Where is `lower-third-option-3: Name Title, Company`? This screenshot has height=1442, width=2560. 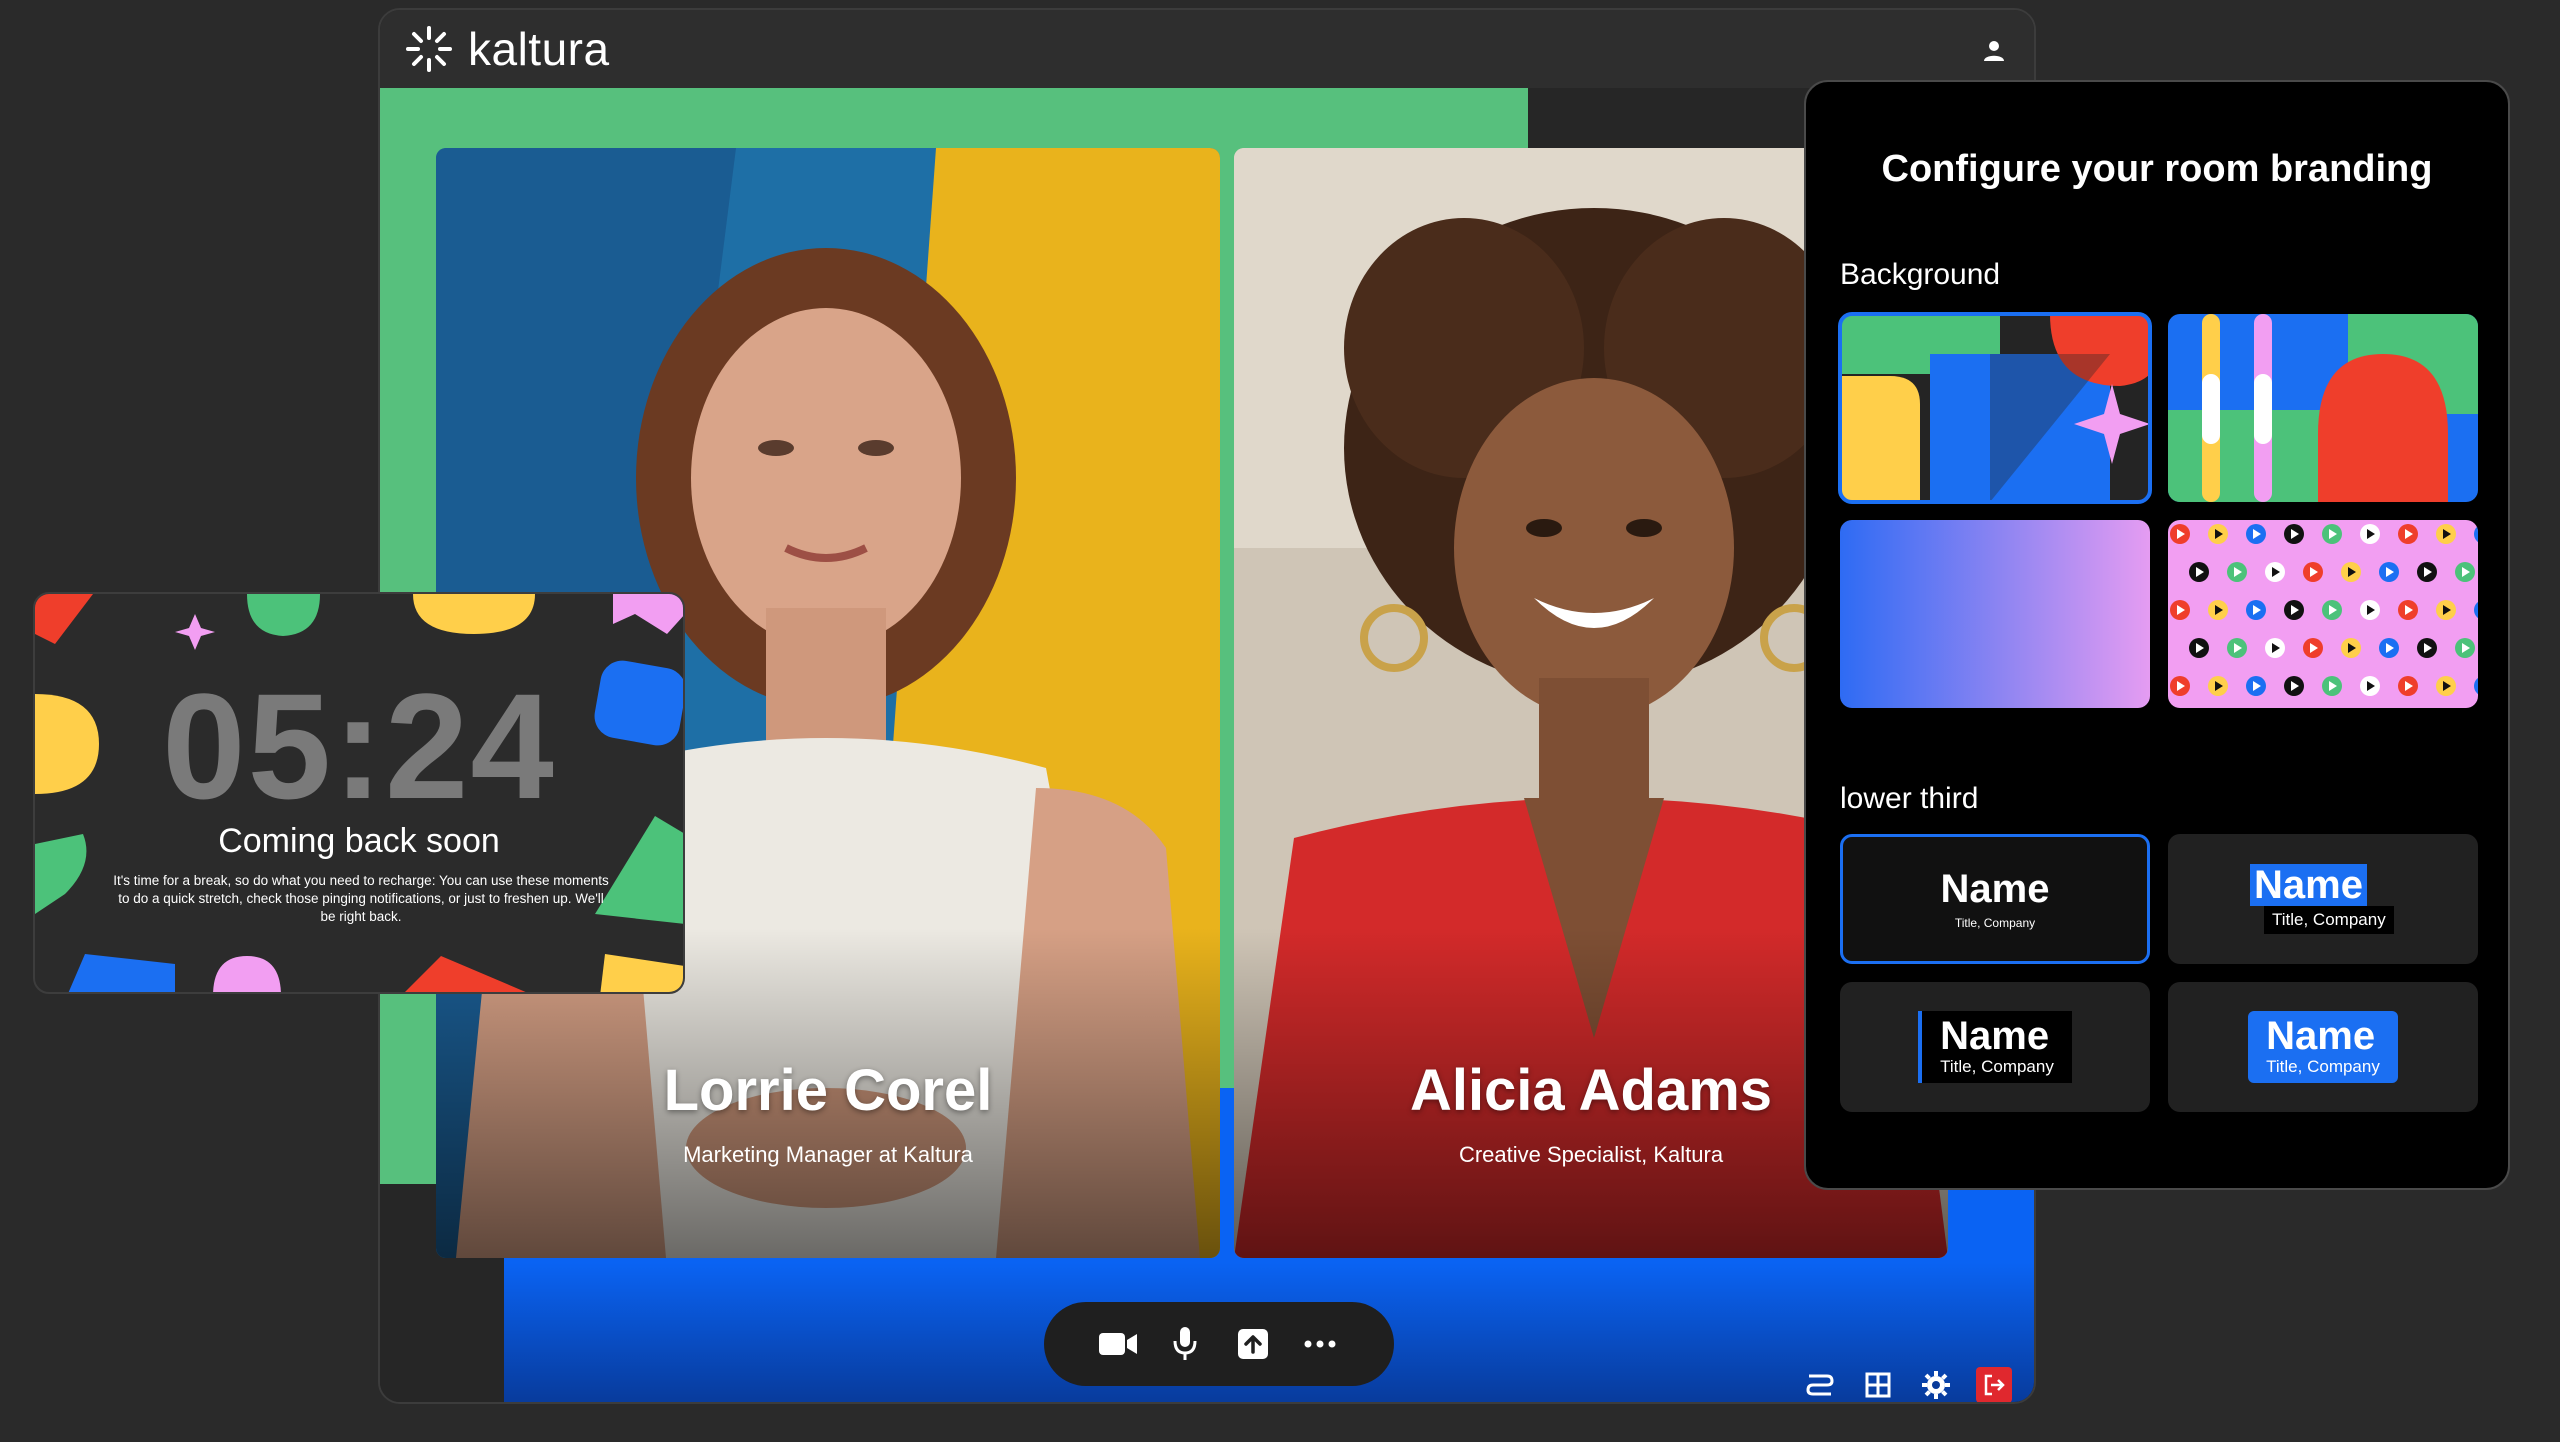 lower-third-option-3: Name Title, Company is located at coordinates (1995, 1047).